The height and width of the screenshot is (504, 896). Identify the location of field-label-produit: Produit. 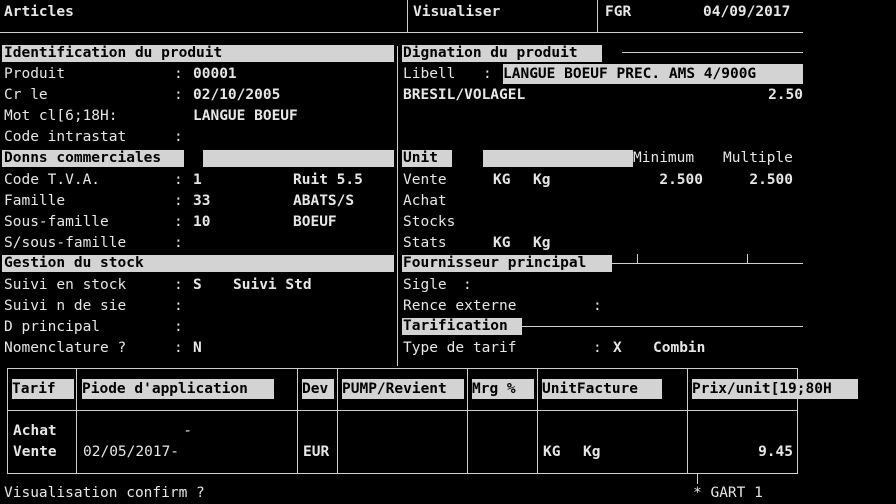
(35, 74).